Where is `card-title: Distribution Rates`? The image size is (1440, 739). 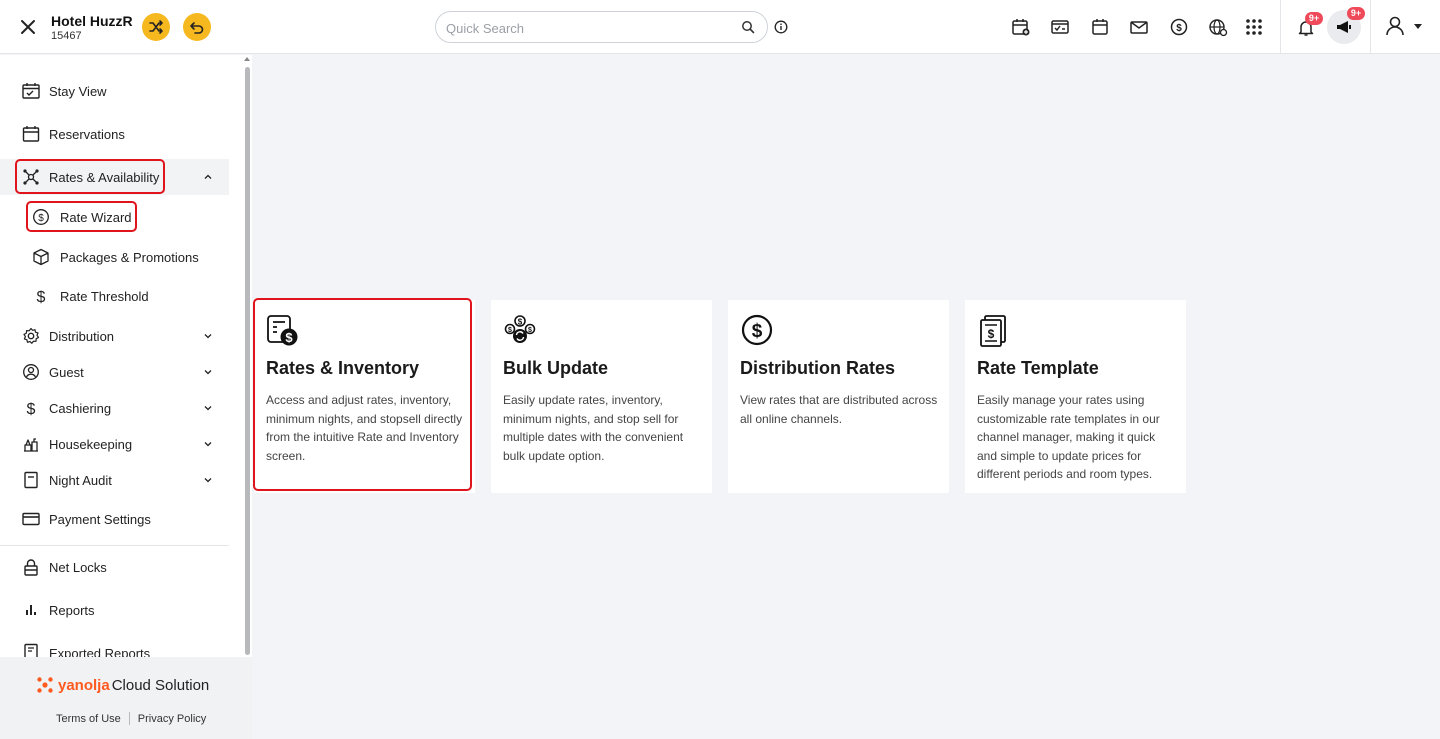 card-title: Distribution Rates is located at coordinates (818, 368).